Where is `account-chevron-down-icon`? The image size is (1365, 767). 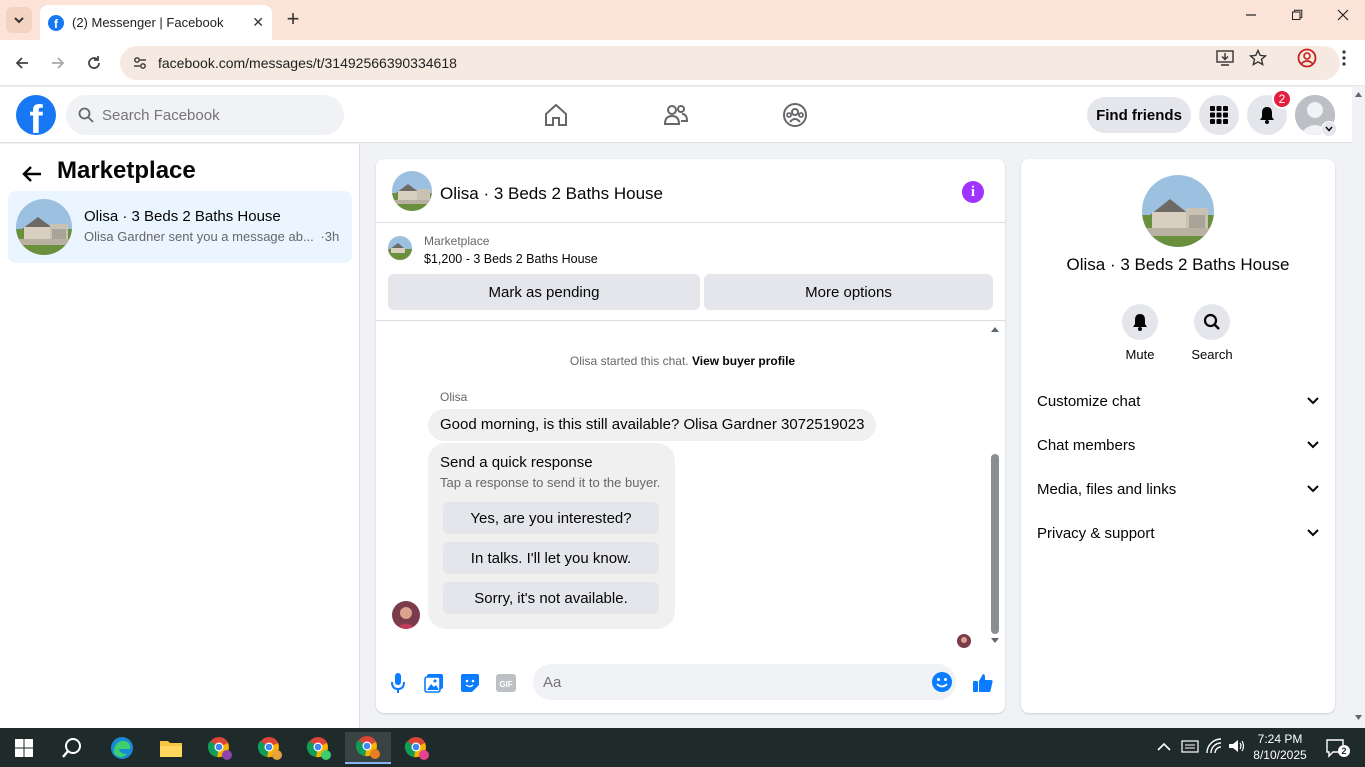
account-chevron-down-icon is located at coordinates (1329, 129).